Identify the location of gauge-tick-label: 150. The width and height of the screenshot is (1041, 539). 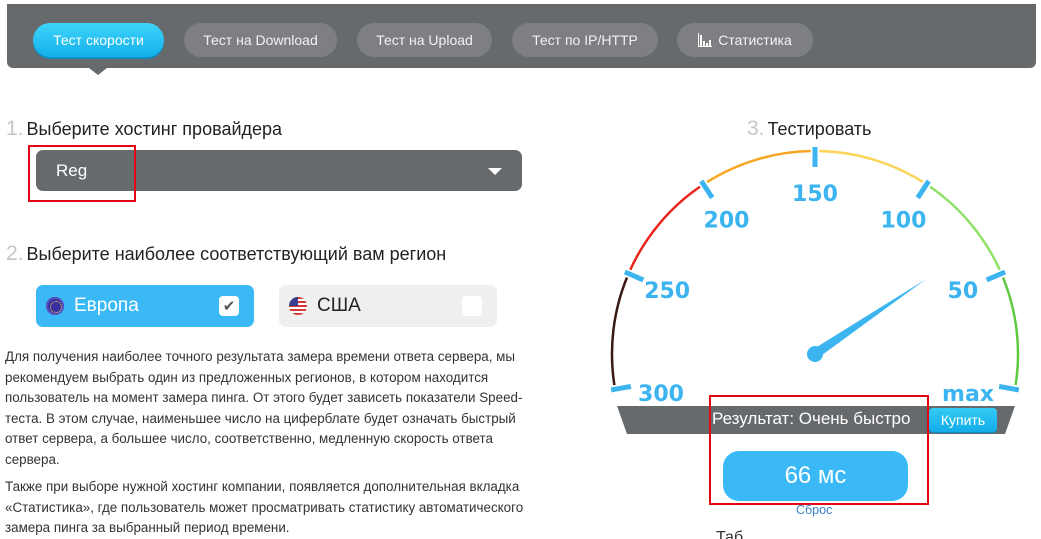
(815, 194).